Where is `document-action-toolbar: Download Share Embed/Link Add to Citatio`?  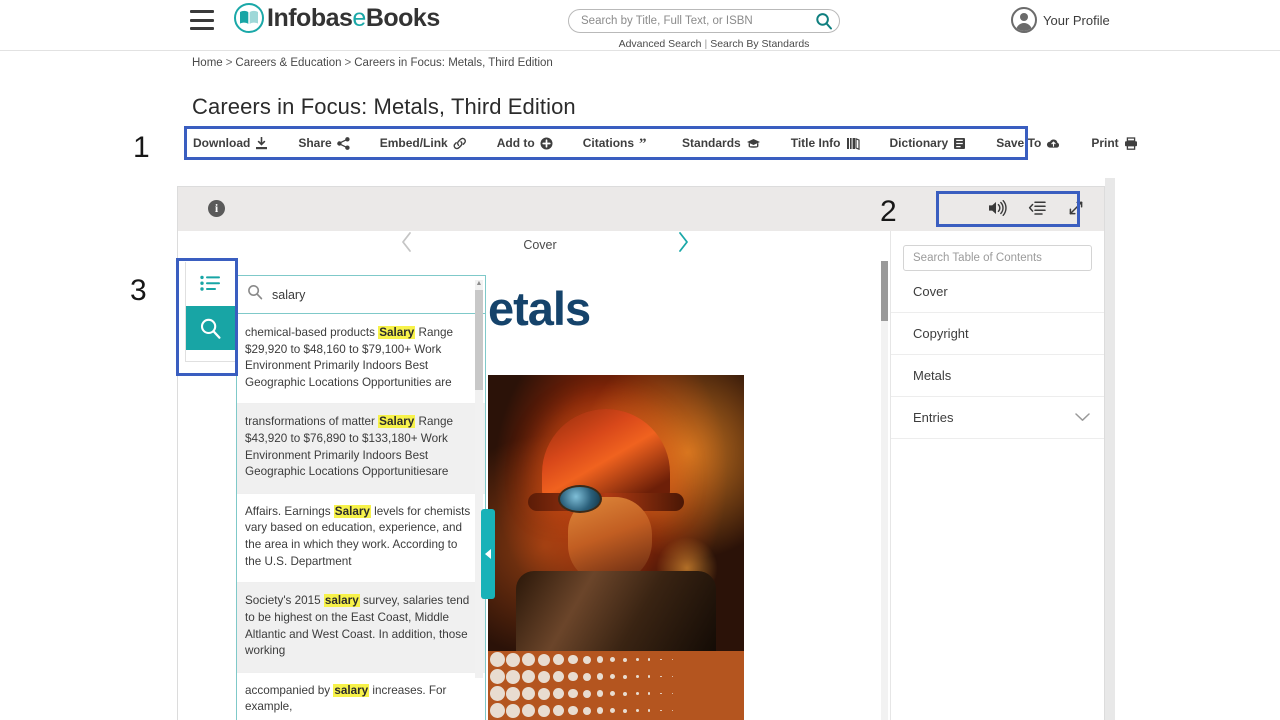 document-action-toolbar: Download Share Embed/Link Add to Citatio is located at coordinates (660, 143).